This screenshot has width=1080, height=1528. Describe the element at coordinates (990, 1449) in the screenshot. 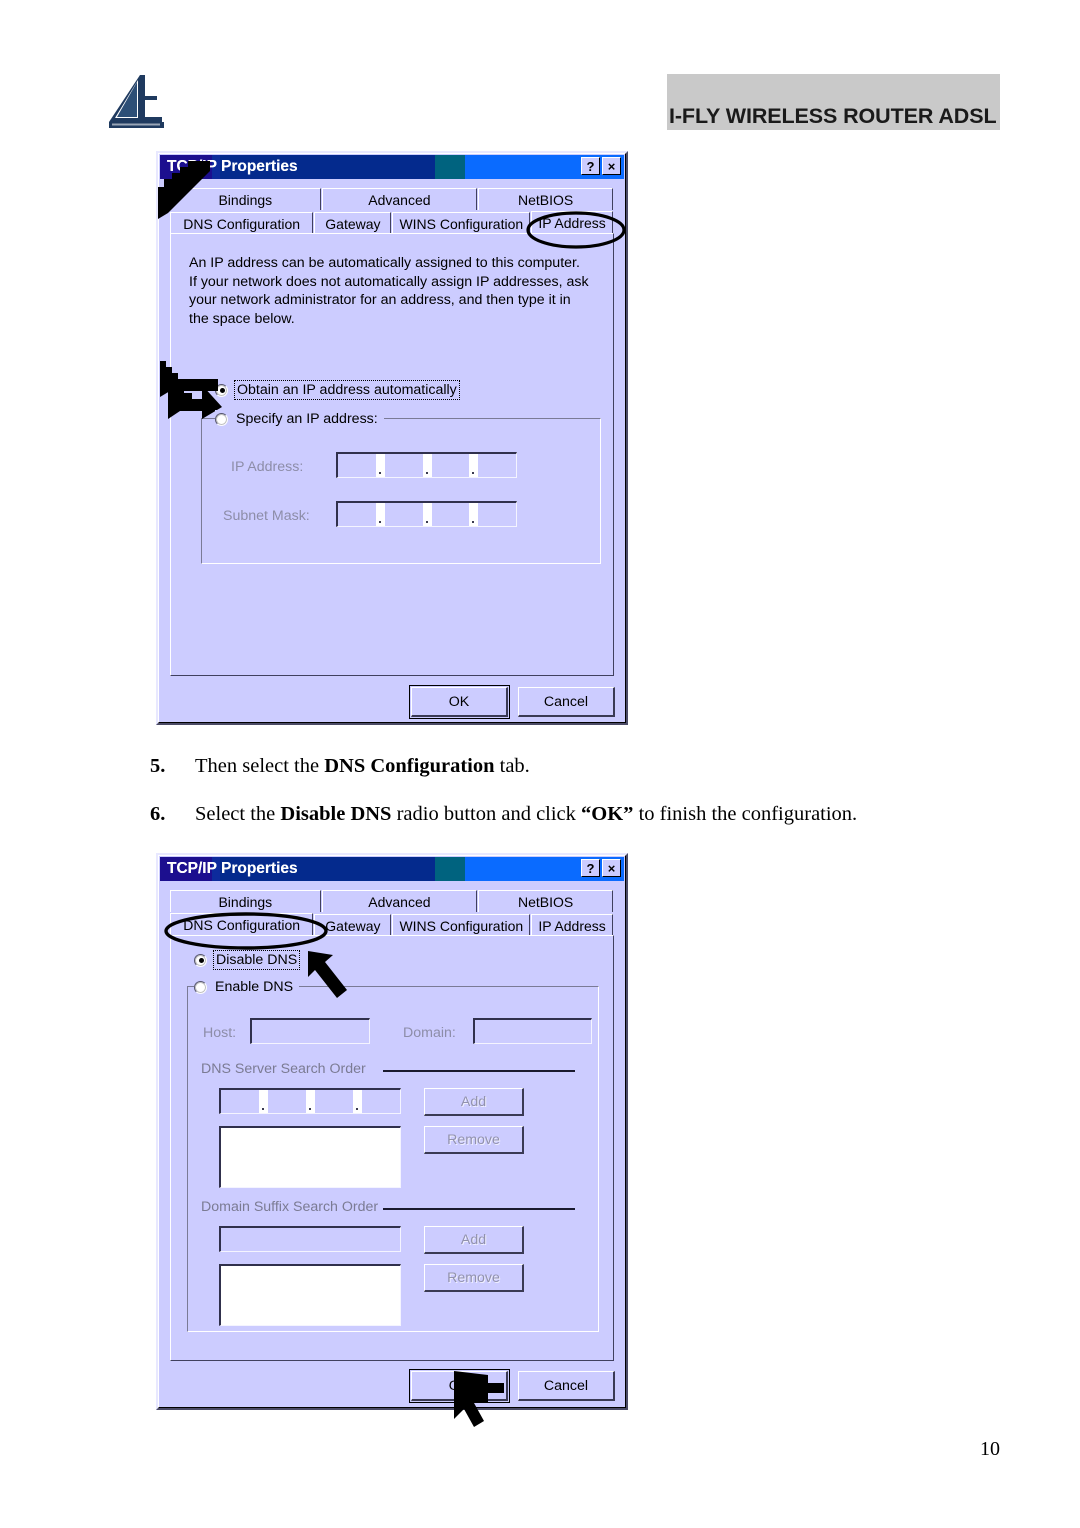

I see `page-number: 10` at that location.